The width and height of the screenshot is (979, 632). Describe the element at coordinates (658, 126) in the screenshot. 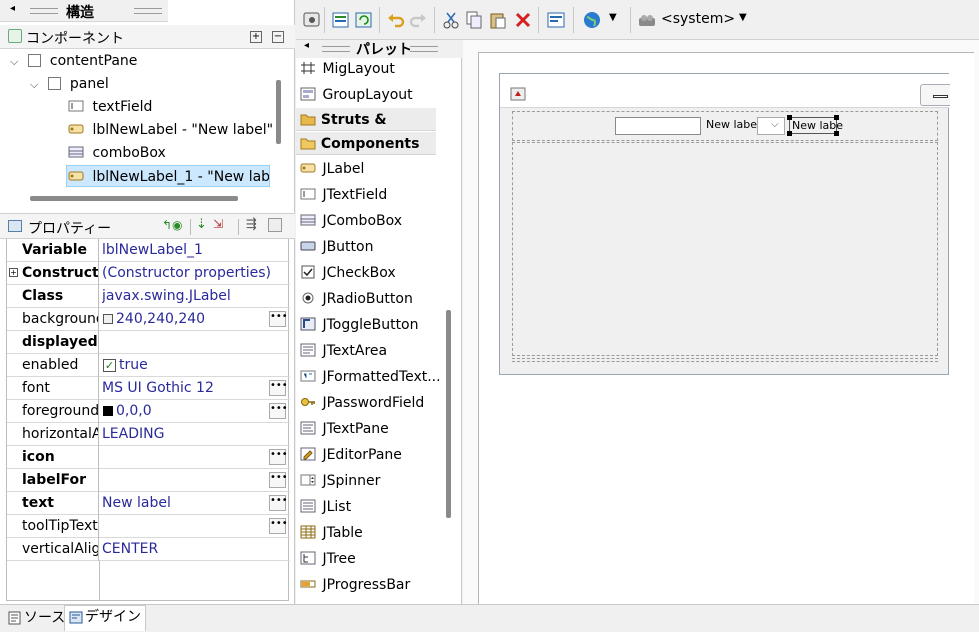

I see `design-textfield` at that location.